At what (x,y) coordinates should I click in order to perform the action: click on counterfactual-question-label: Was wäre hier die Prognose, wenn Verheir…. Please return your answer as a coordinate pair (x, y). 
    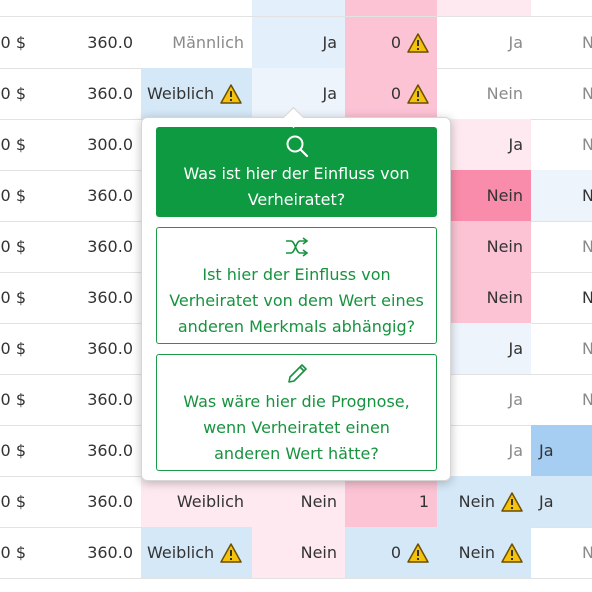
    Looking at the image, I should click on (296, 427).